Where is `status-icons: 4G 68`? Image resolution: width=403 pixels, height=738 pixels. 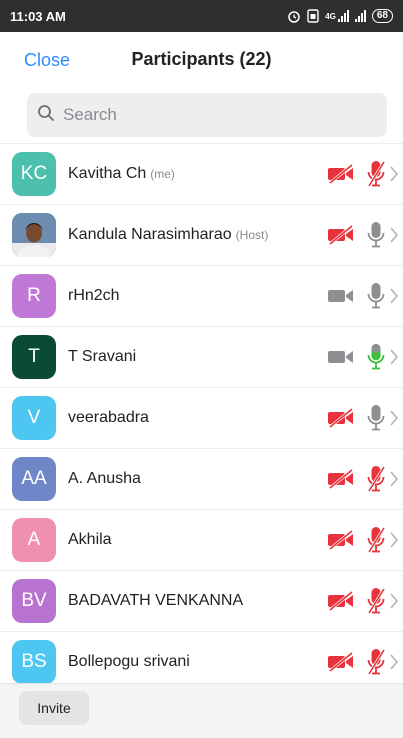 status-icons: 4G 68 is located at coordinates (340, 16).